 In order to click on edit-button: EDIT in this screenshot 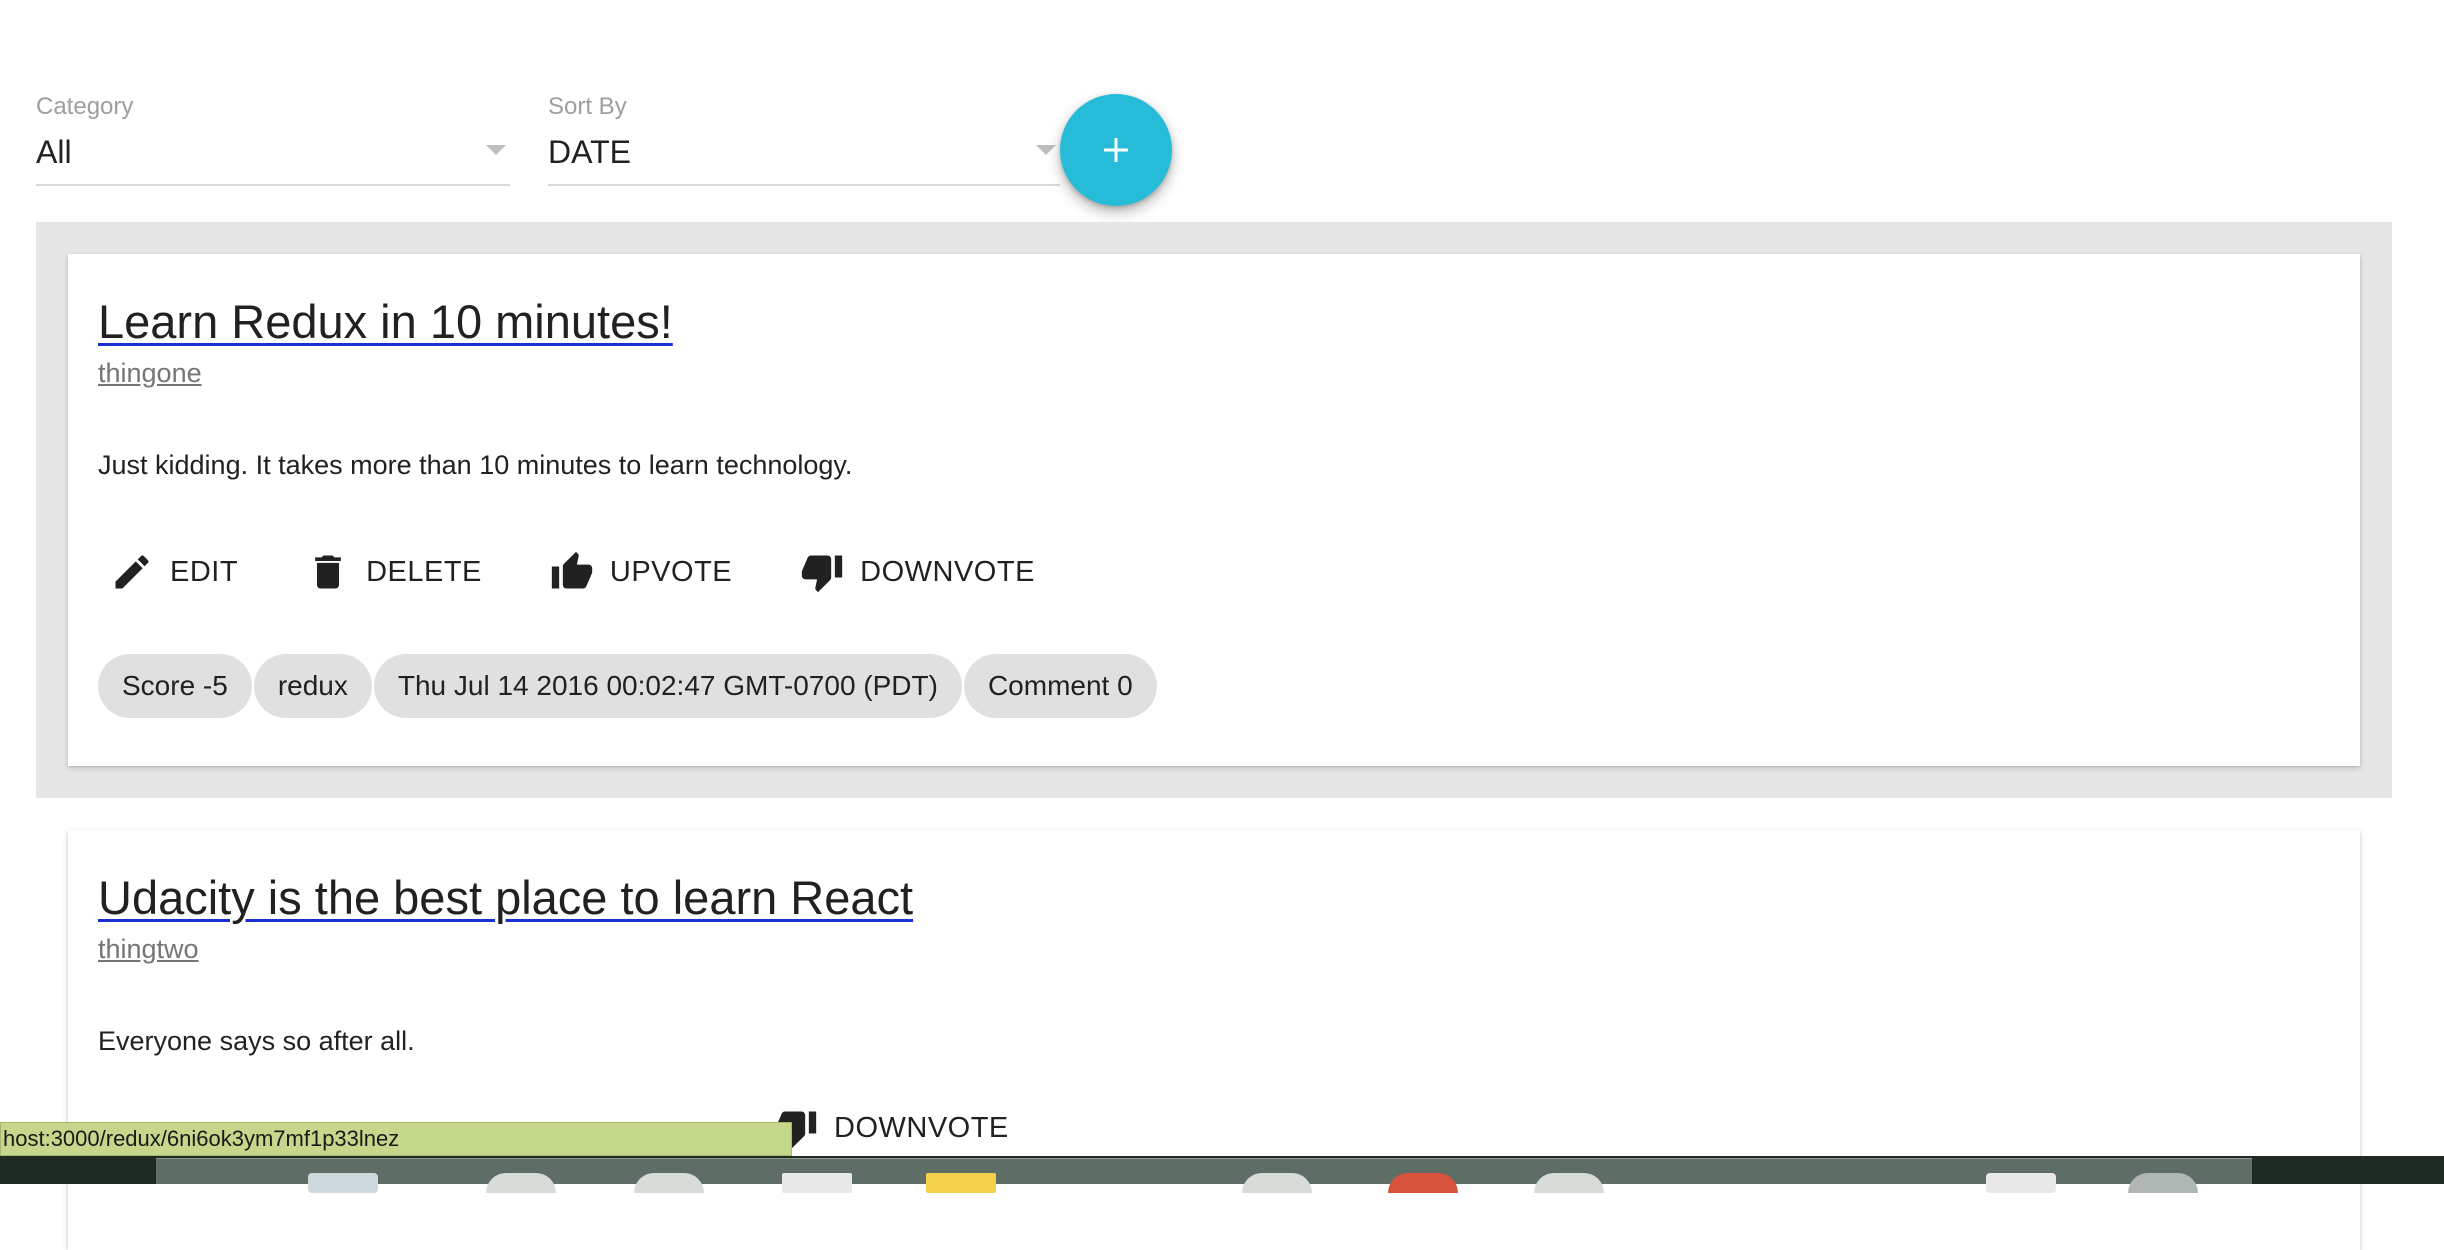, I will do `click(174, 572)`.